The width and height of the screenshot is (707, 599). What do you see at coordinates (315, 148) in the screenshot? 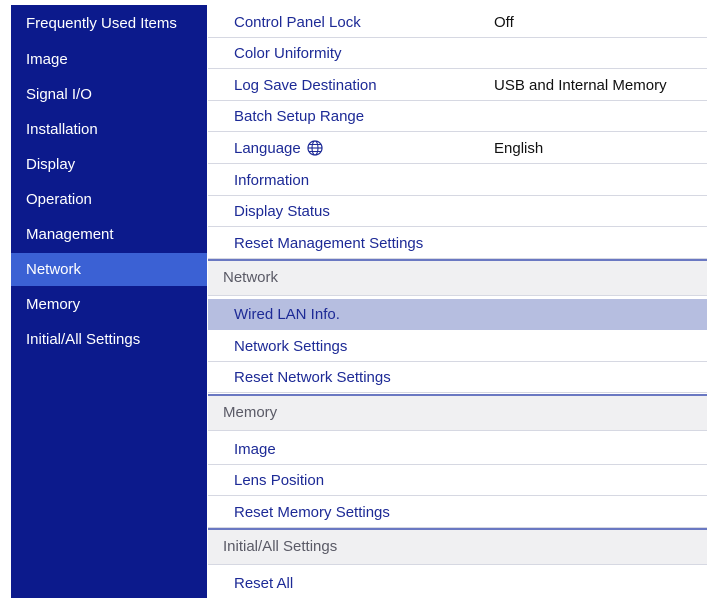
I see `globe-icon` at bounding box center [315, 148].